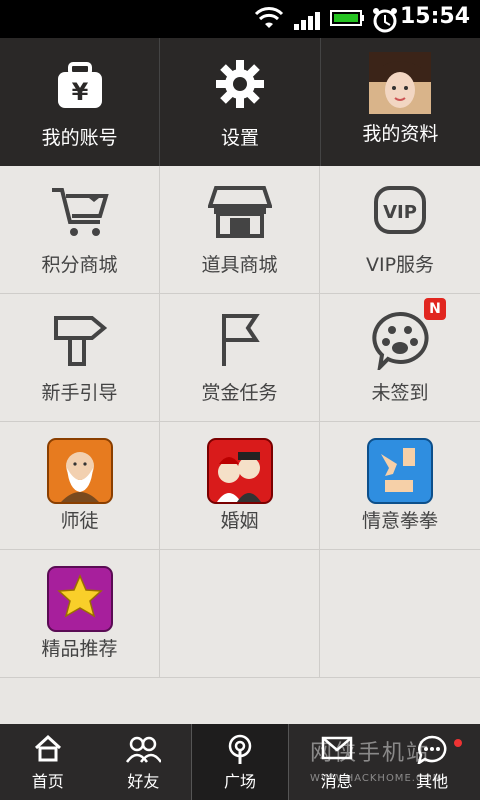  Describe the element at coordinates (239, 521) in the screenshot. I see `marriage-label: 婚姻` at that location.